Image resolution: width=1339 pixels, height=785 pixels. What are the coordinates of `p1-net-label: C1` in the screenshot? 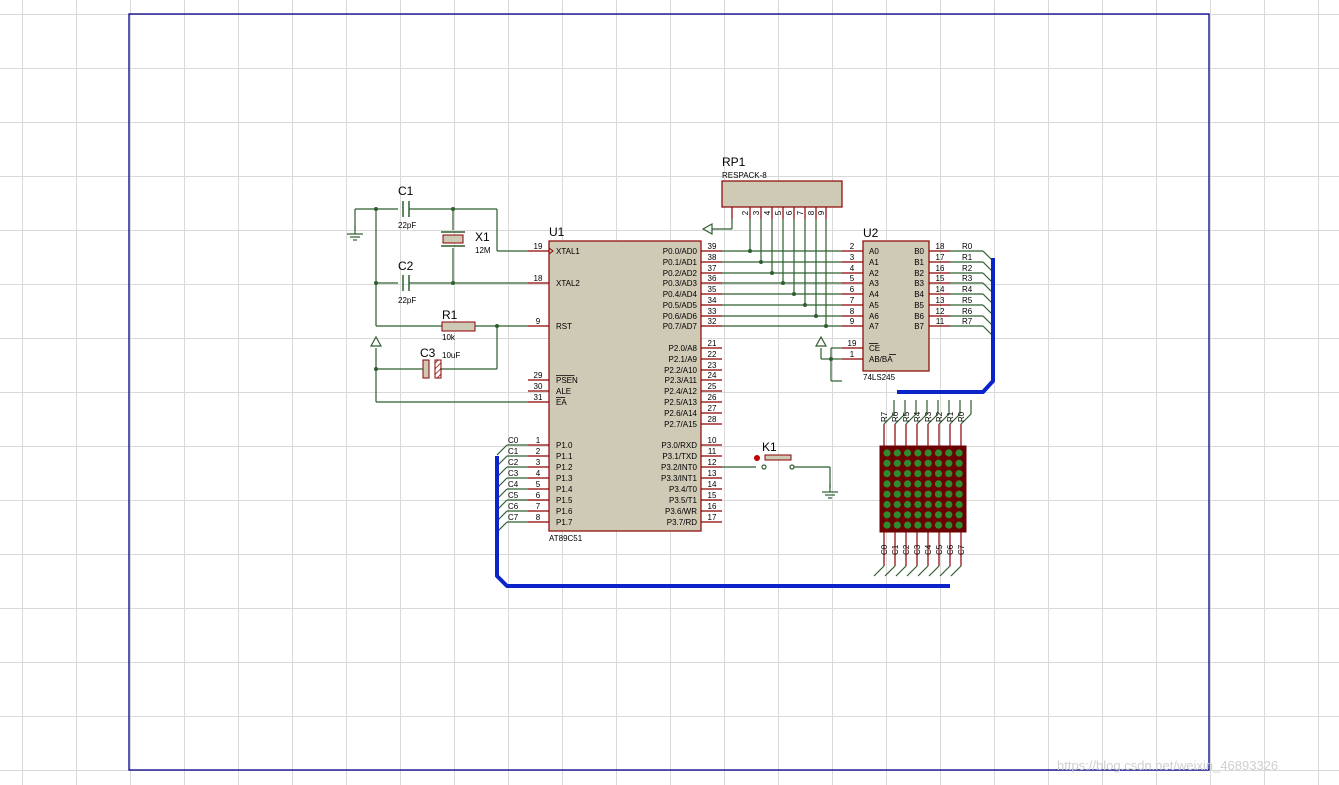 It's located at (513, 451).